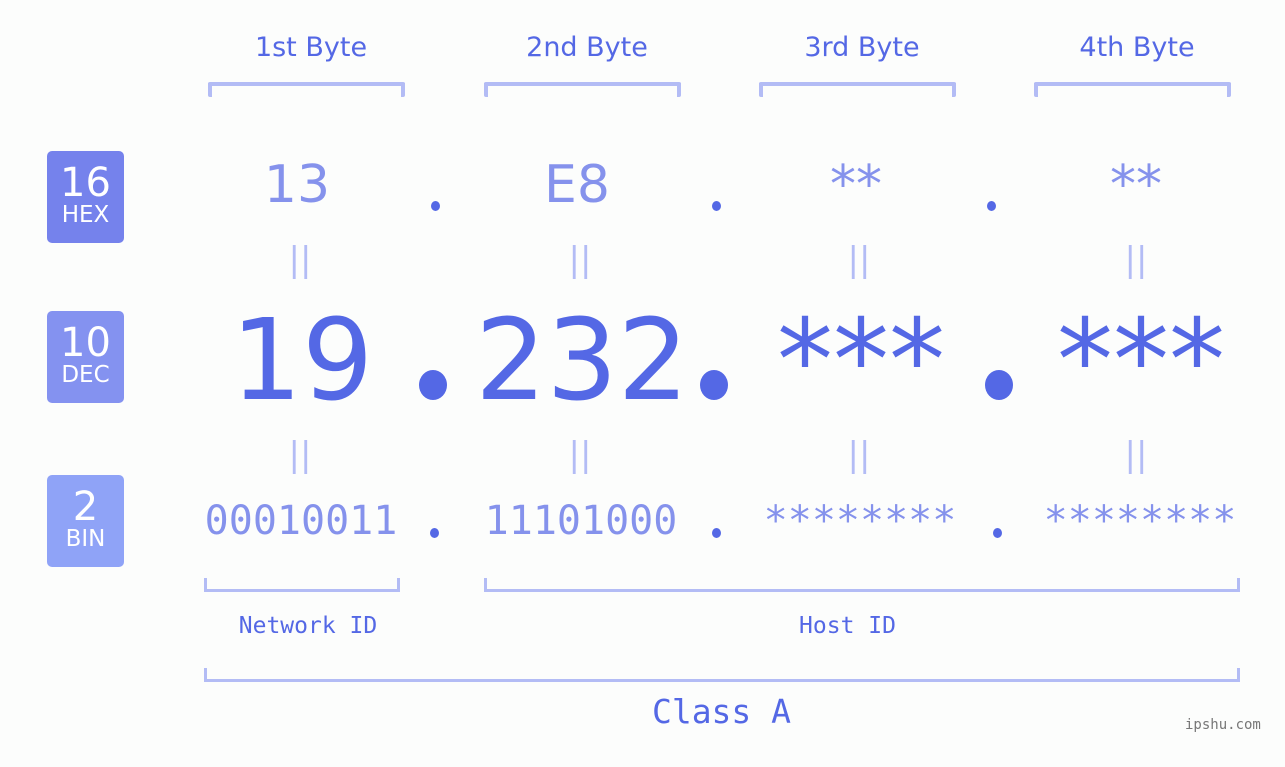 The height and width of the screenshot is (767, 1285). I want to click on bin-byte-4: ********, so click(1140, 521).